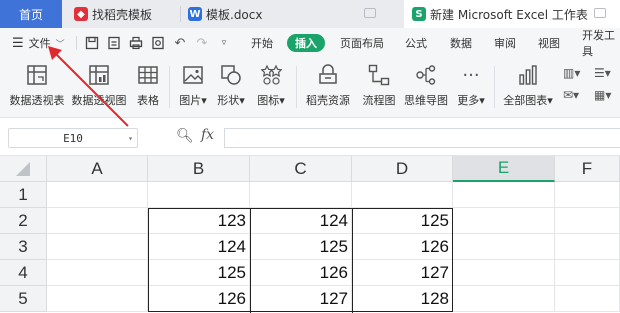  What do you see at coordinates (202, 43) in the screenshot?
I see `redo-icon: ↷` at bounding box center [202, 43].